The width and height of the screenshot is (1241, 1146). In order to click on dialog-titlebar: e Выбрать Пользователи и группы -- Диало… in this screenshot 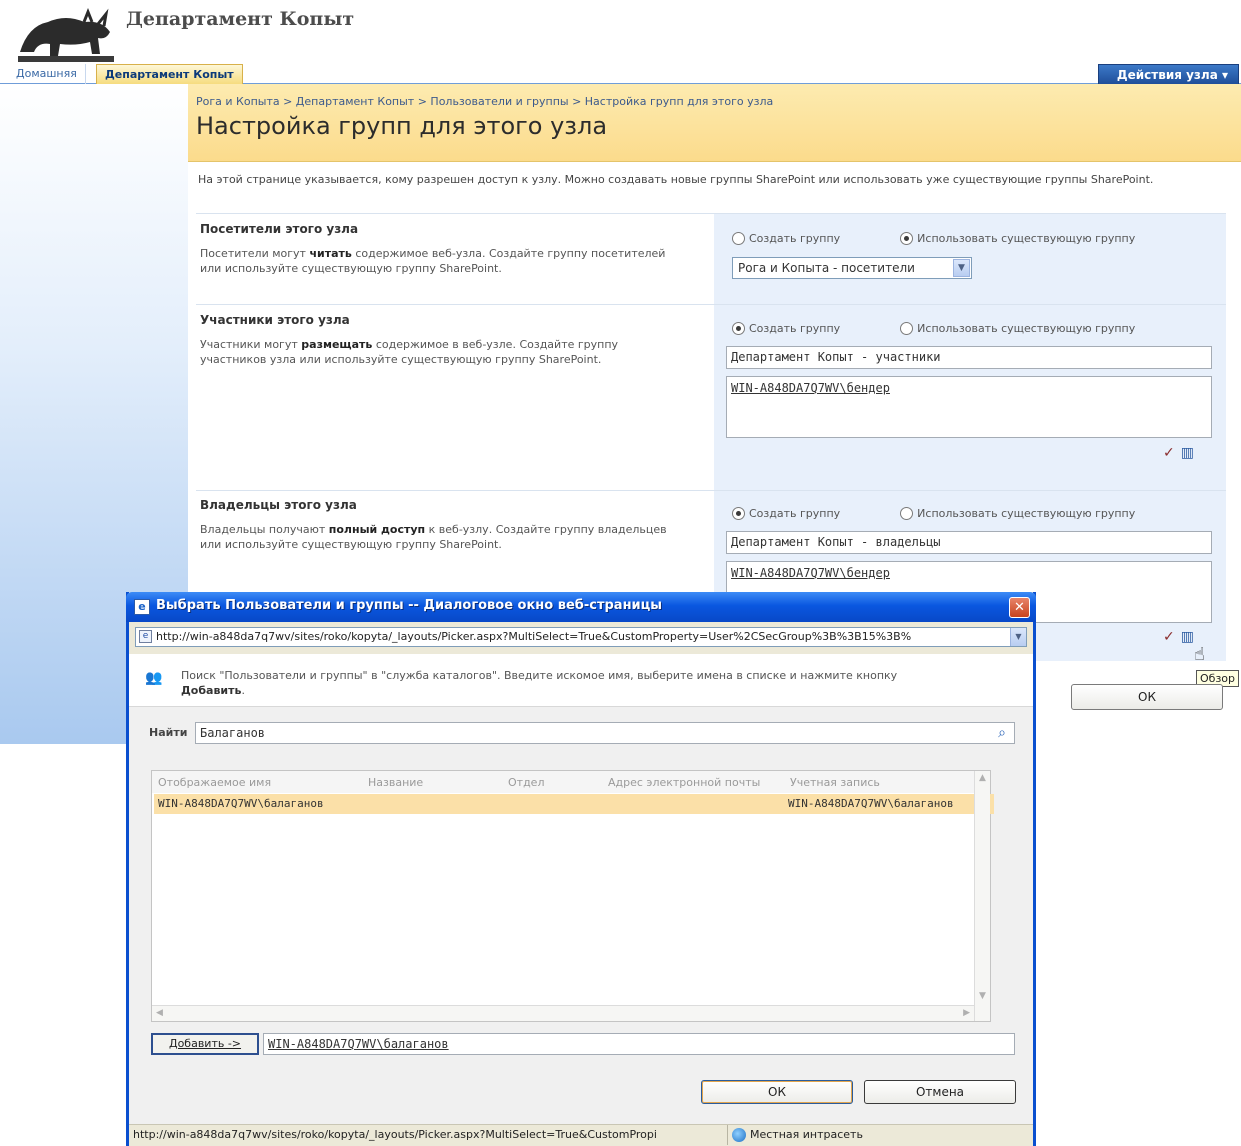, I will do `click(581, 607)`.